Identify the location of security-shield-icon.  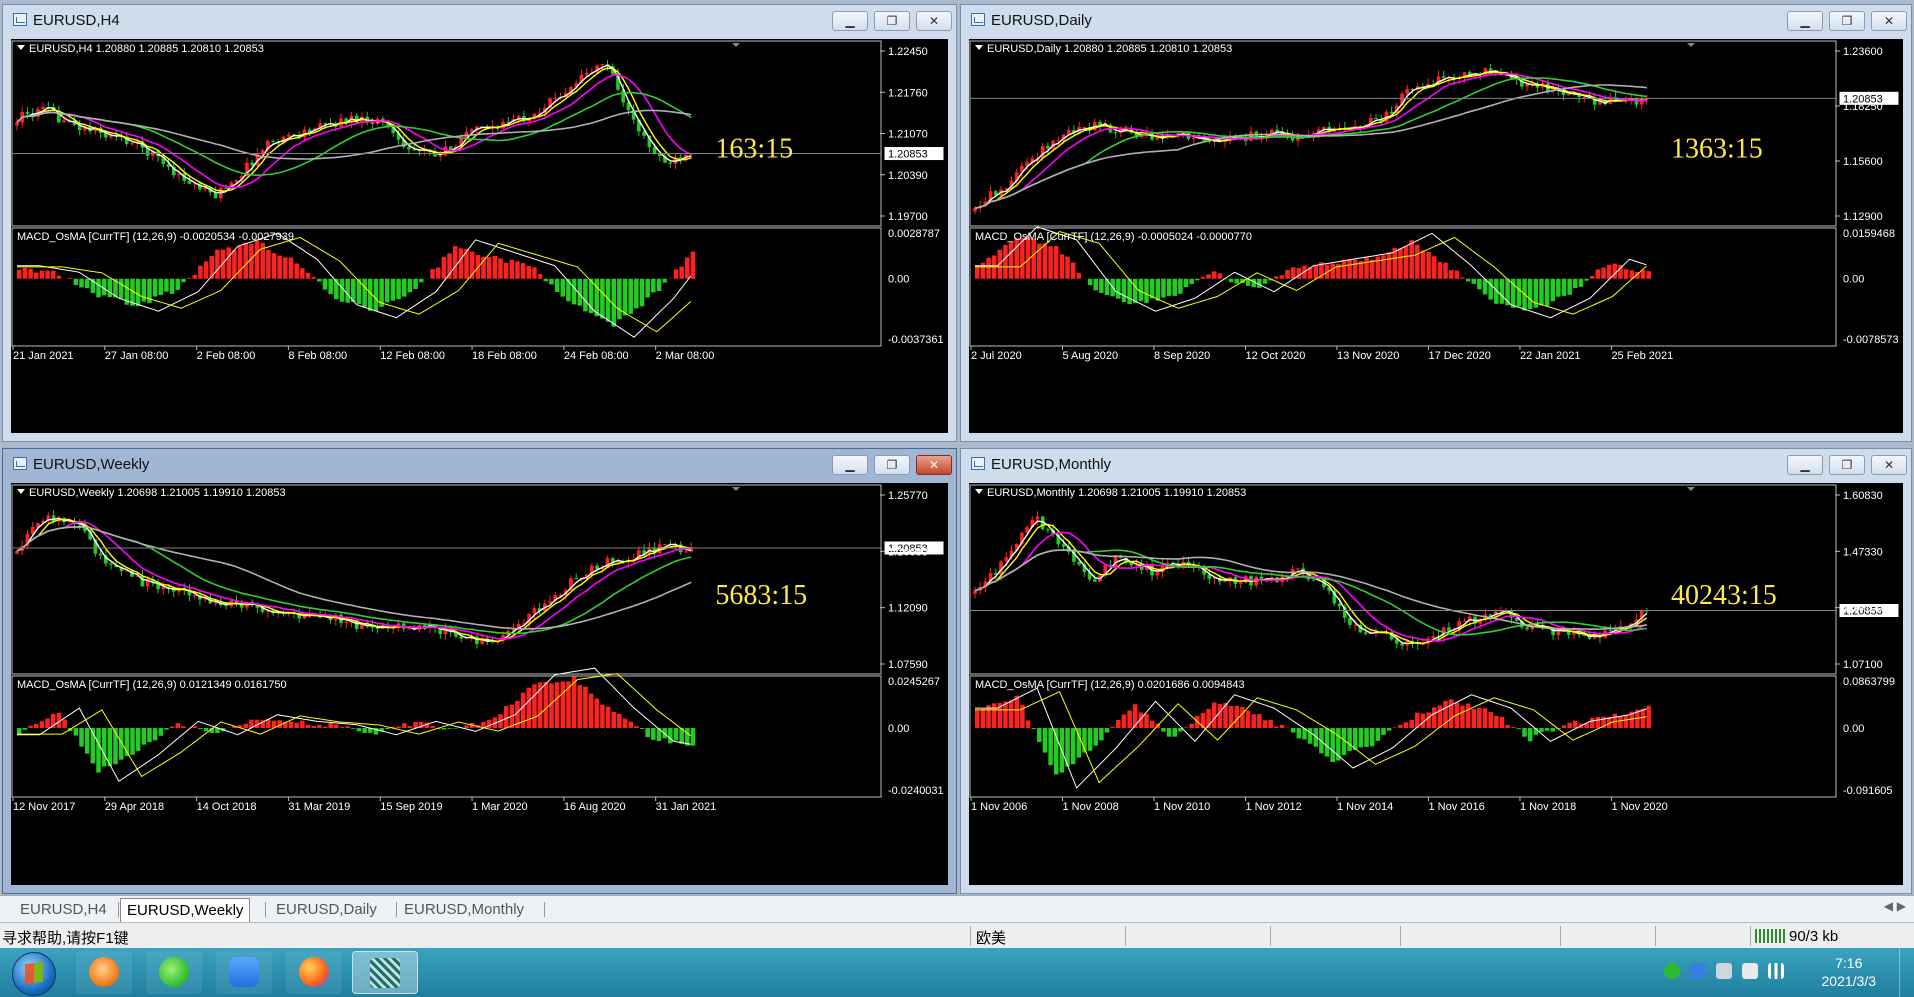
(1698, 971).